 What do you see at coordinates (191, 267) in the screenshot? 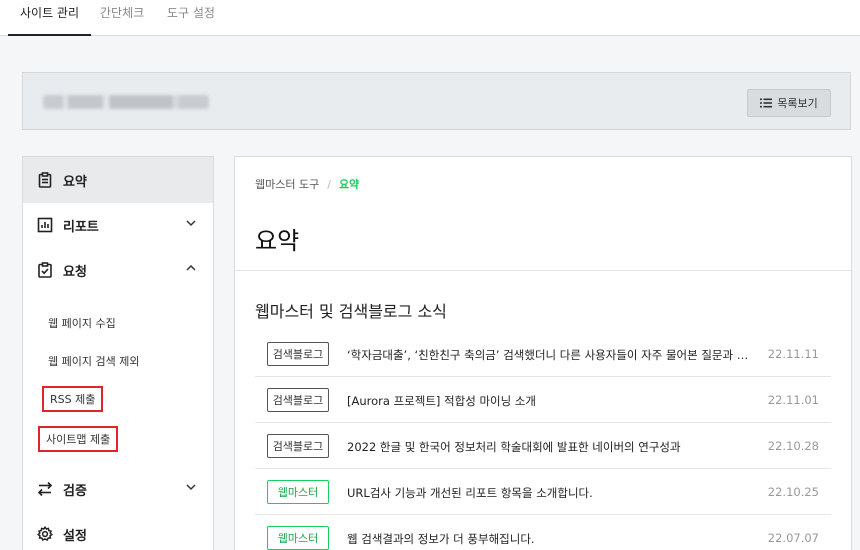
I see `chevron-up-icon` at bounding box center [191, 267].